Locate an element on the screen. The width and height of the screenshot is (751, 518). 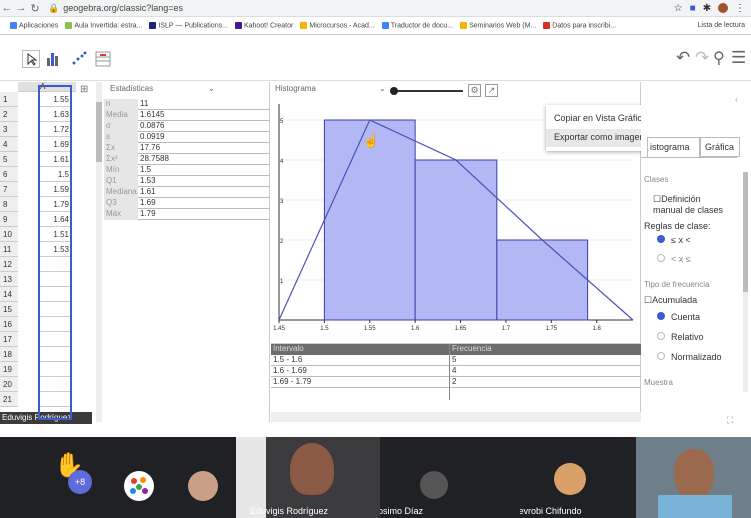
bookmark-apps: Aplicaciones is located at coordinates (34, 25).